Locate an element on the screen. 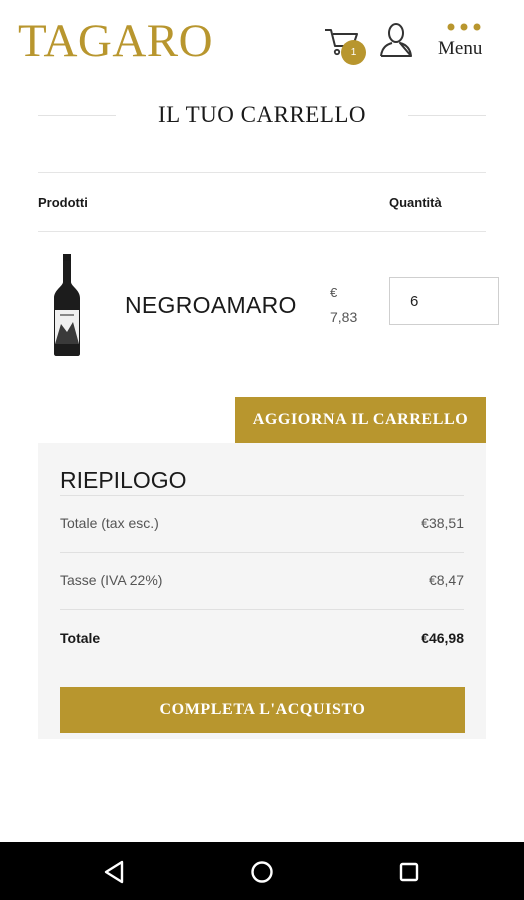 The width and height of the screenshot is (524, 900). system-nav-bar is located at coordinates (262, 871).